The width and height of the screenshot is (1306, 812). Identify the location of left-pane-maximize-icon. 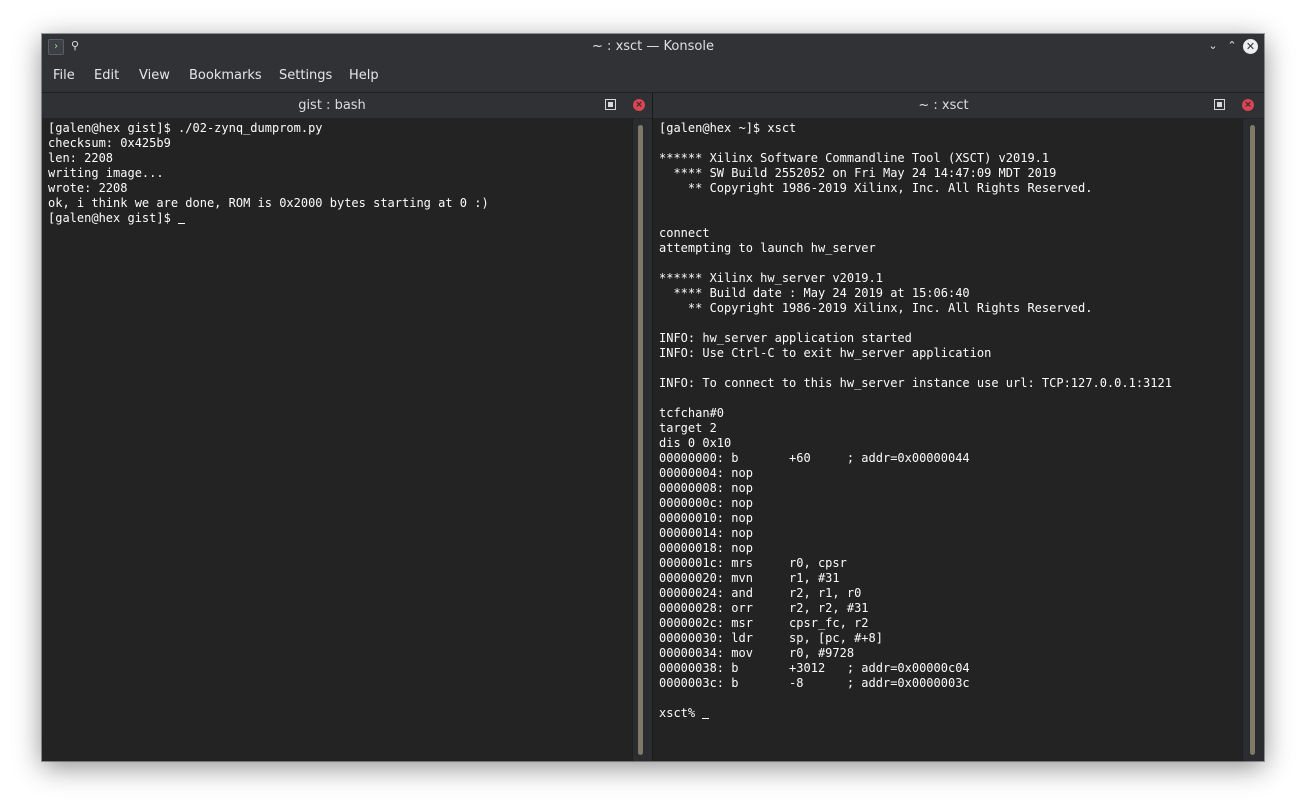
(610, 104).